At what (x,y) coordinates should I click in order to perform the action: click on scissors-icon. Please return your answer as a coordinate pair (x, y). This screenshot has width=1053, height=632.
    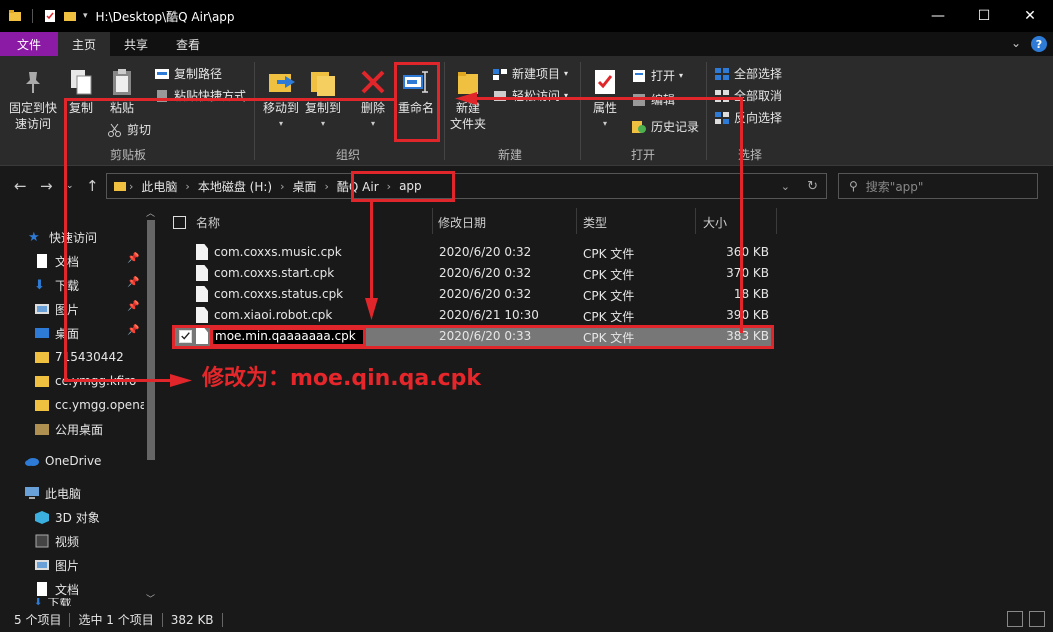
    Looking at the image, I should click on (114, 130).